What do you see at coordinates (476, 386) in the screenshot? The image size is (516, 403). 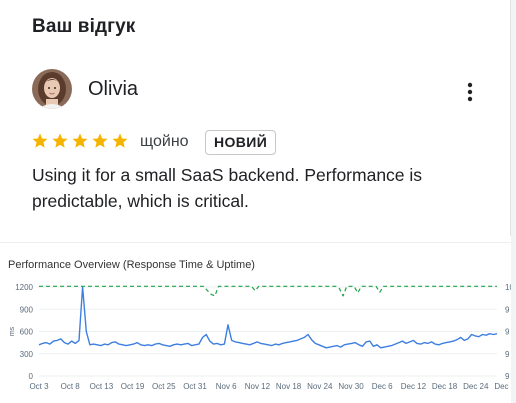 I see `x-tick-label: Dec 24` at bounding box center [476, 386].